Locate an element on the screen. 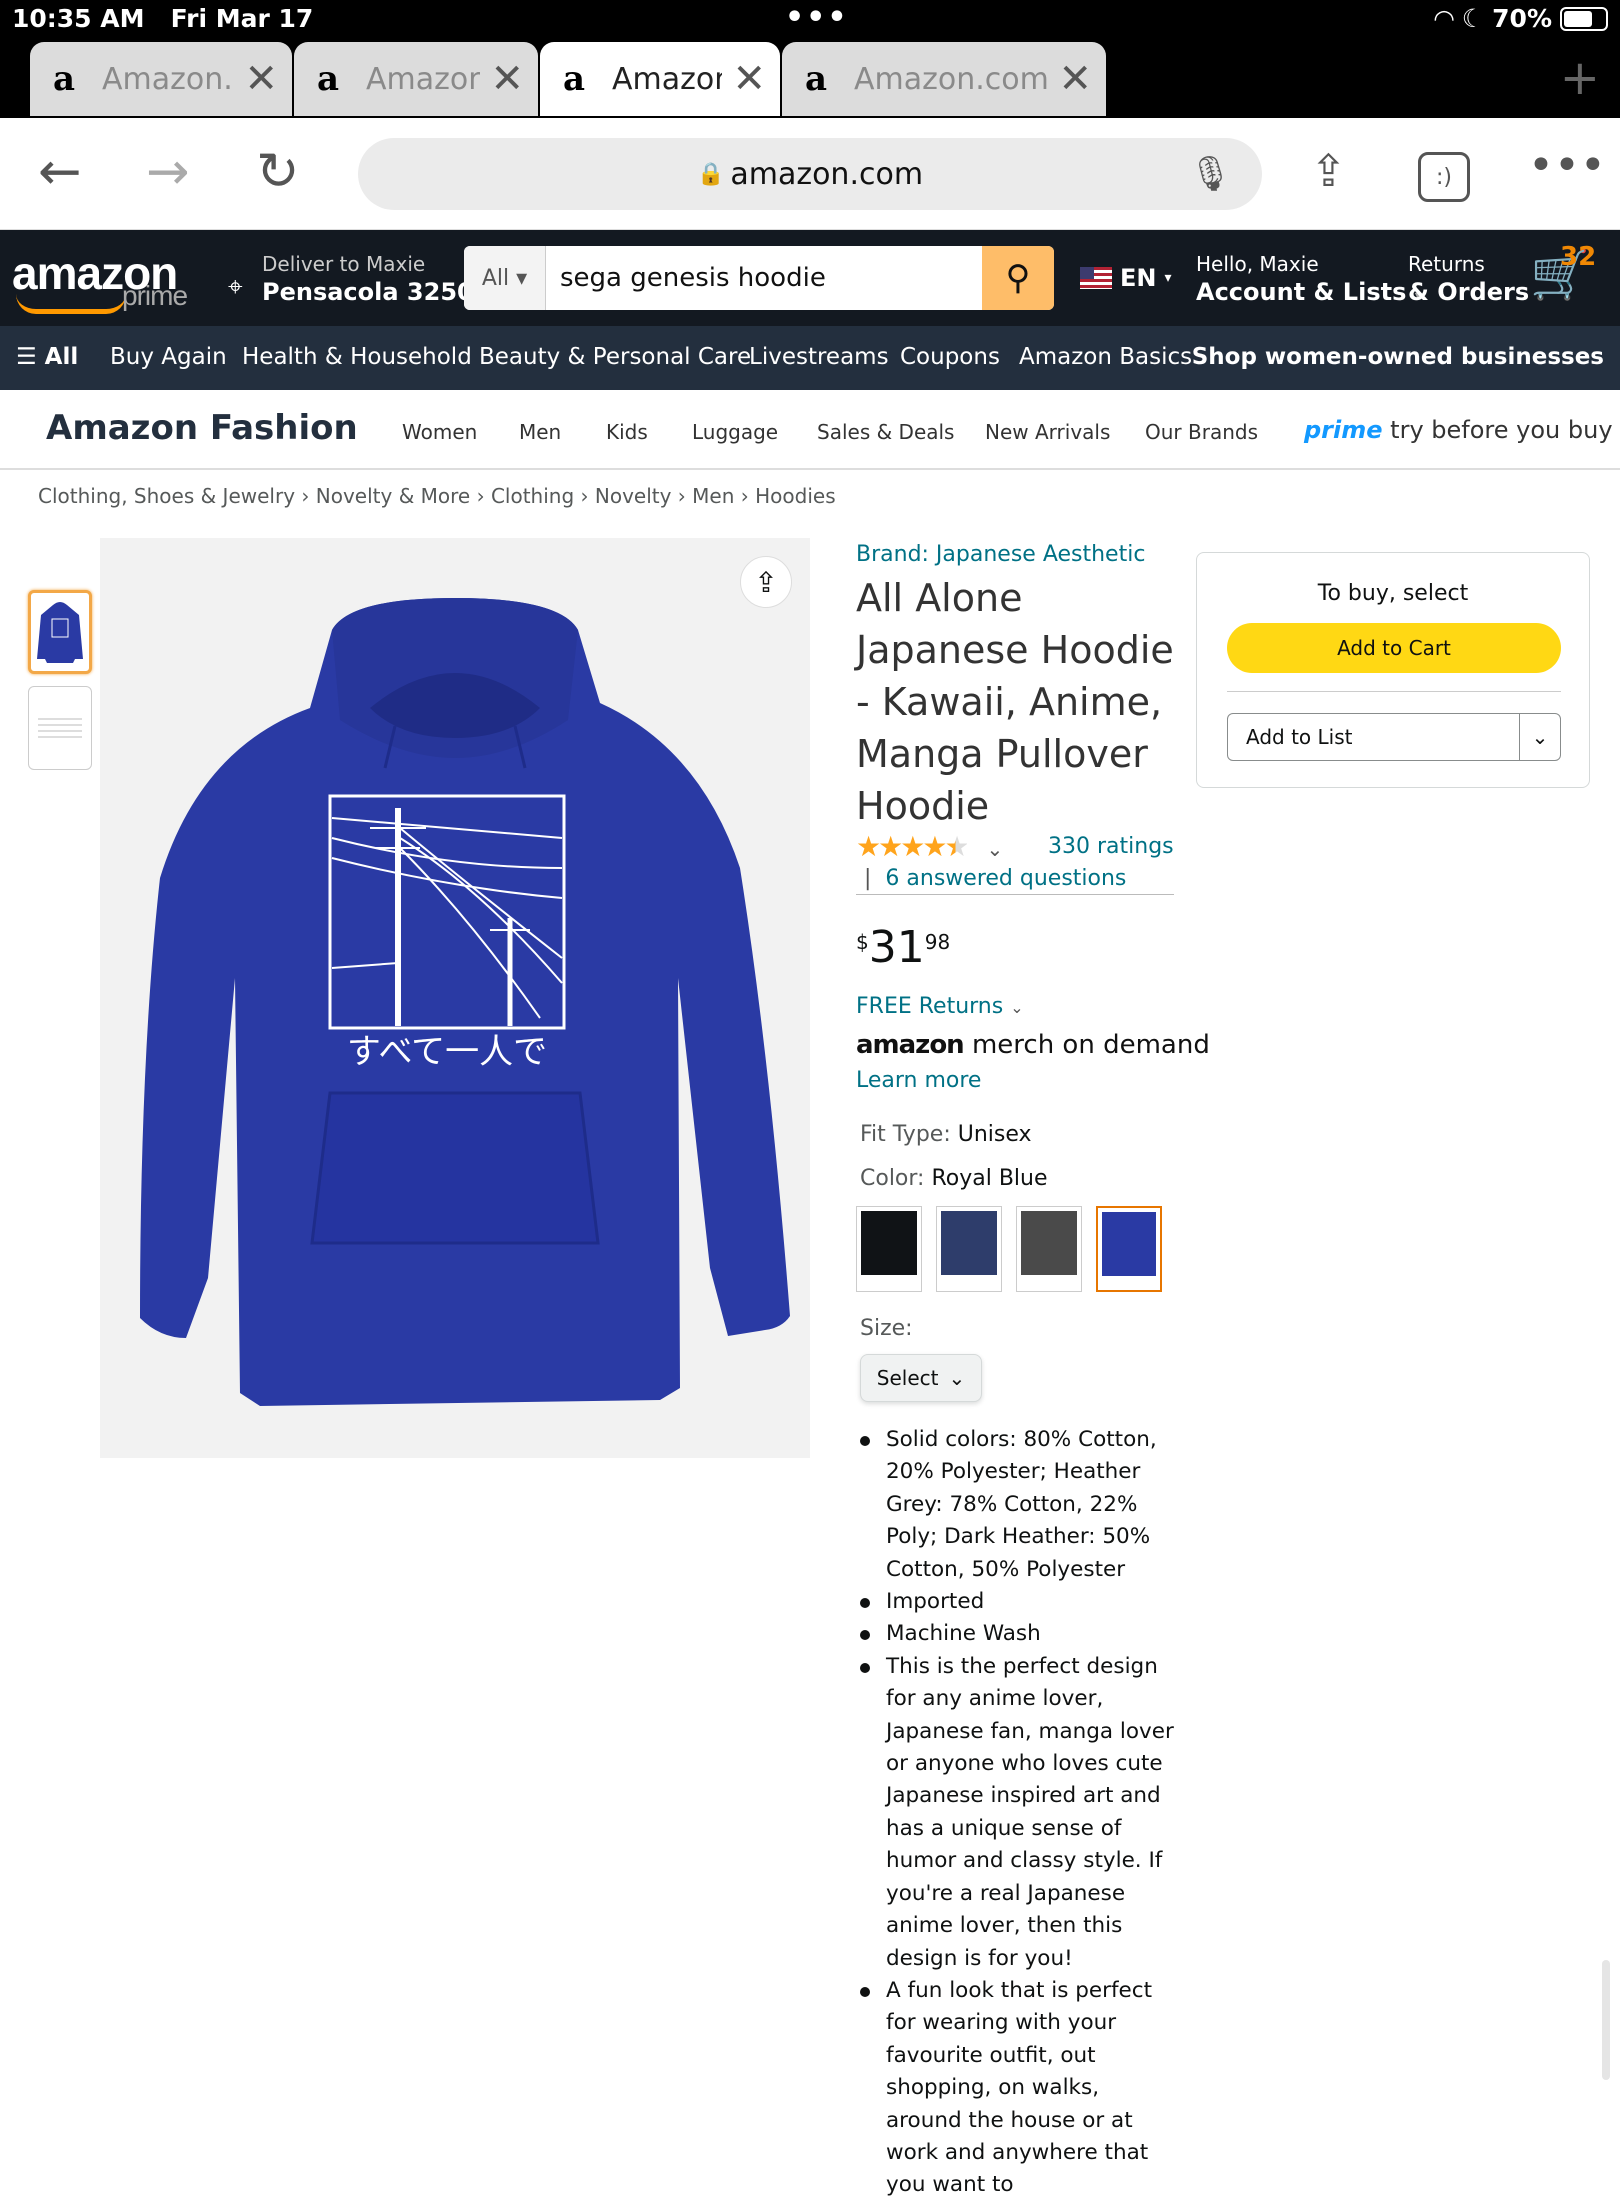  search-button: ⚲ is located at coordinates (1018, 278).